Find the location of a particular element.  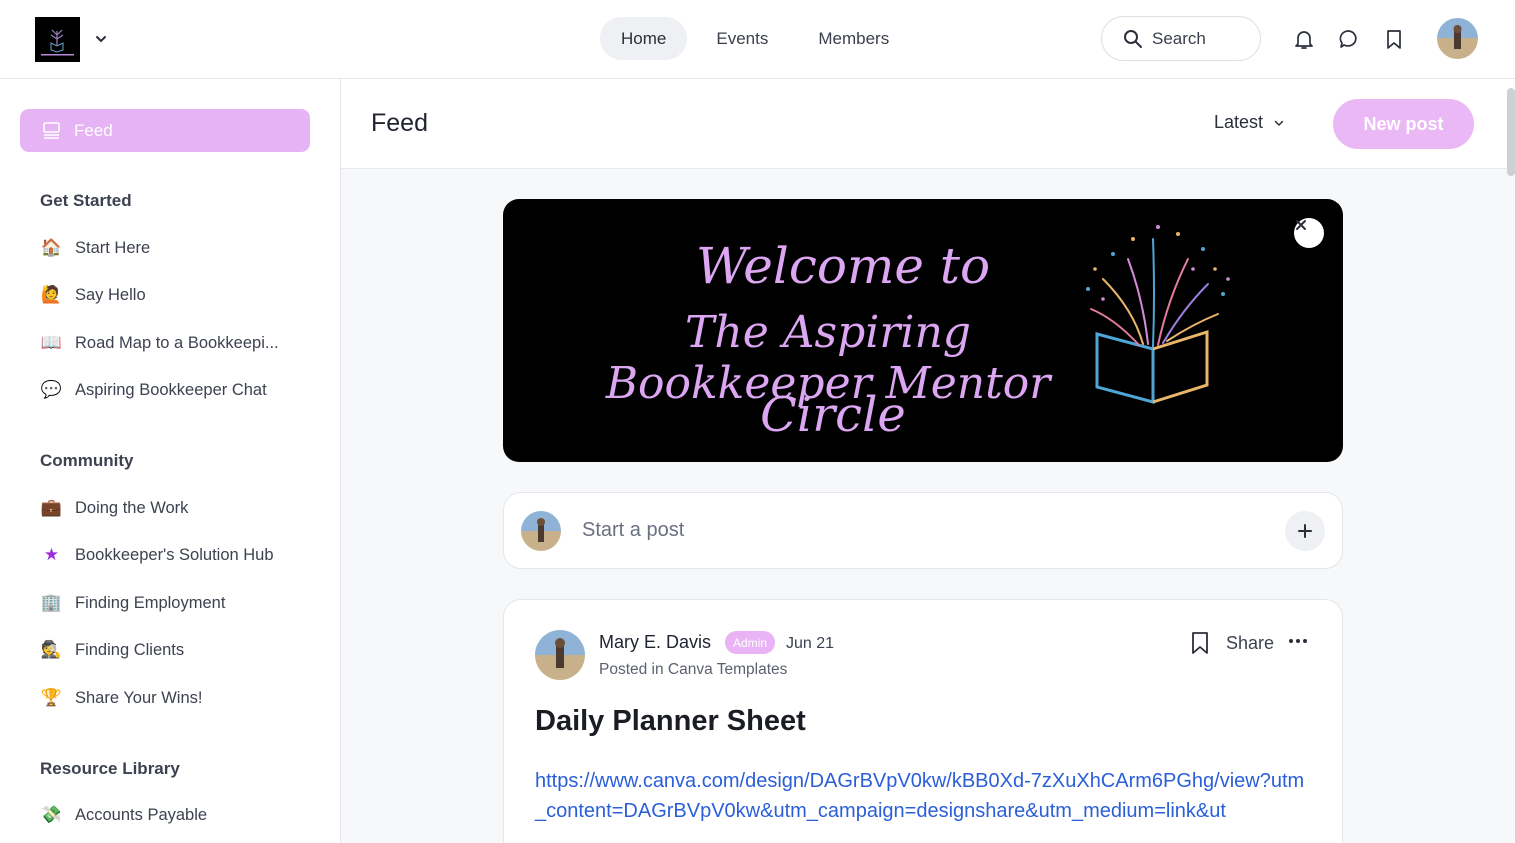

banner-line-1: Welcome to is located at coordinates (843, 266).